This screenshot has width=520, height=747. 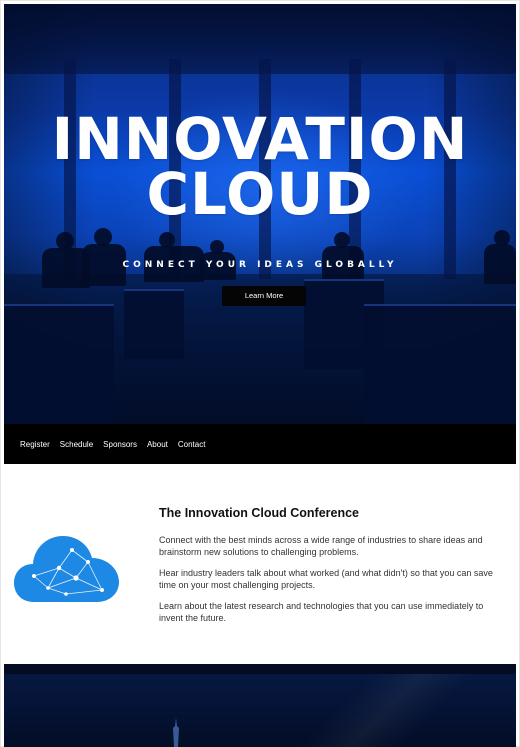 I want to click on nav-item-schedule: Schedule, so click(x=76, y=444).